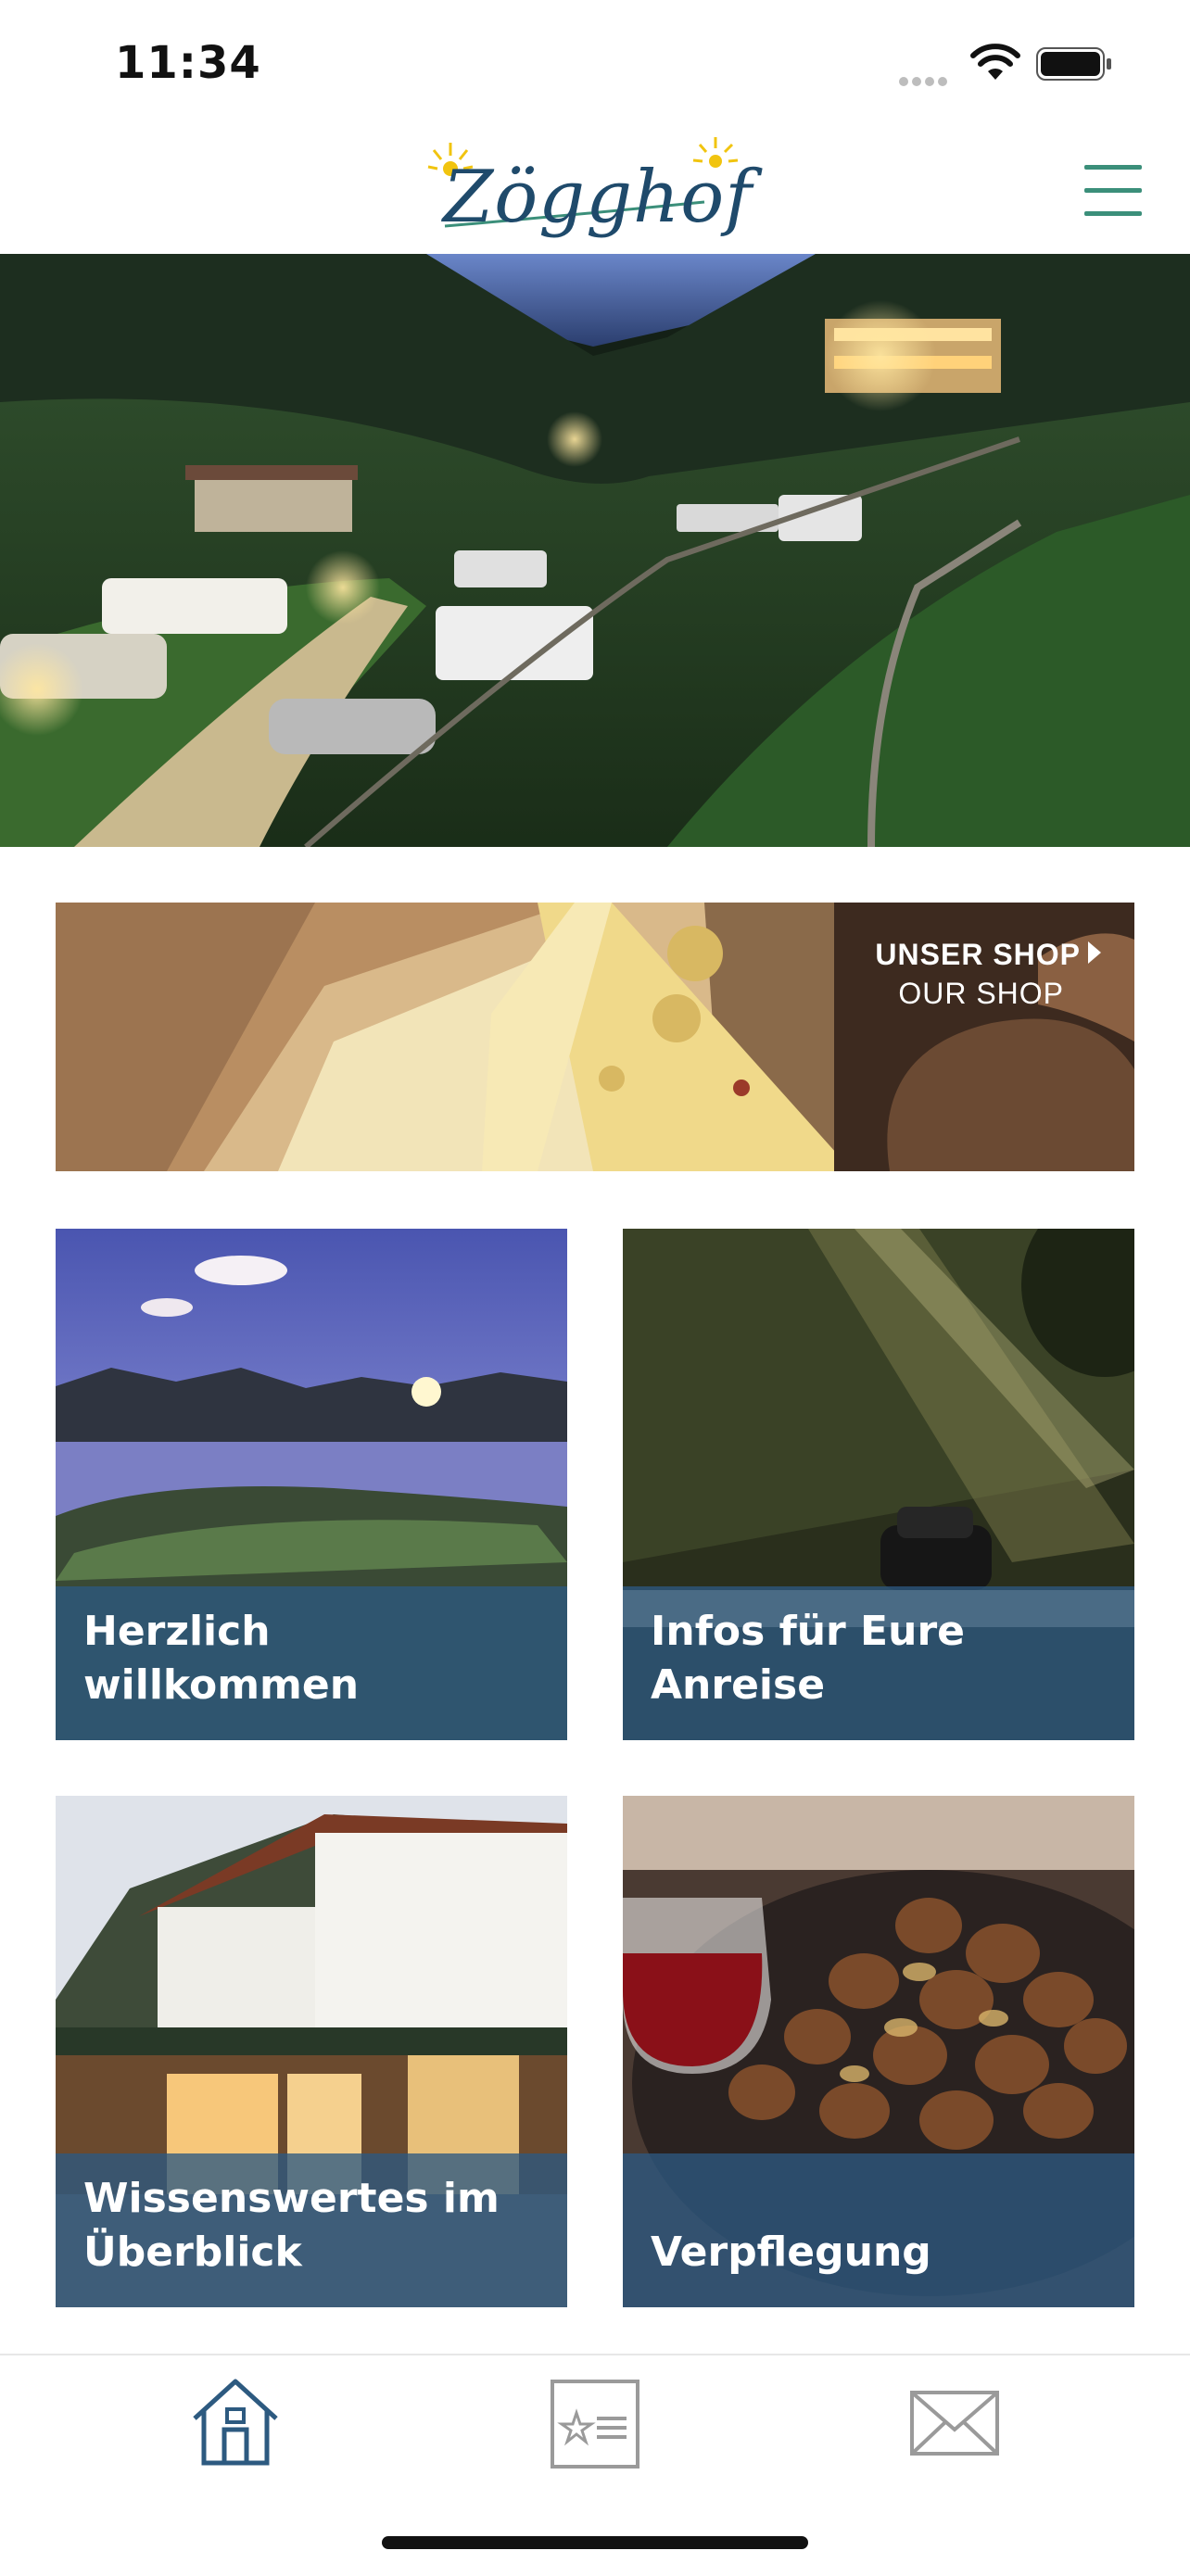  What do you see at coordinates (978, 954) in the screenshot?
I see `shop-title: UNSER SHOP` at bounding box center [978, 954].